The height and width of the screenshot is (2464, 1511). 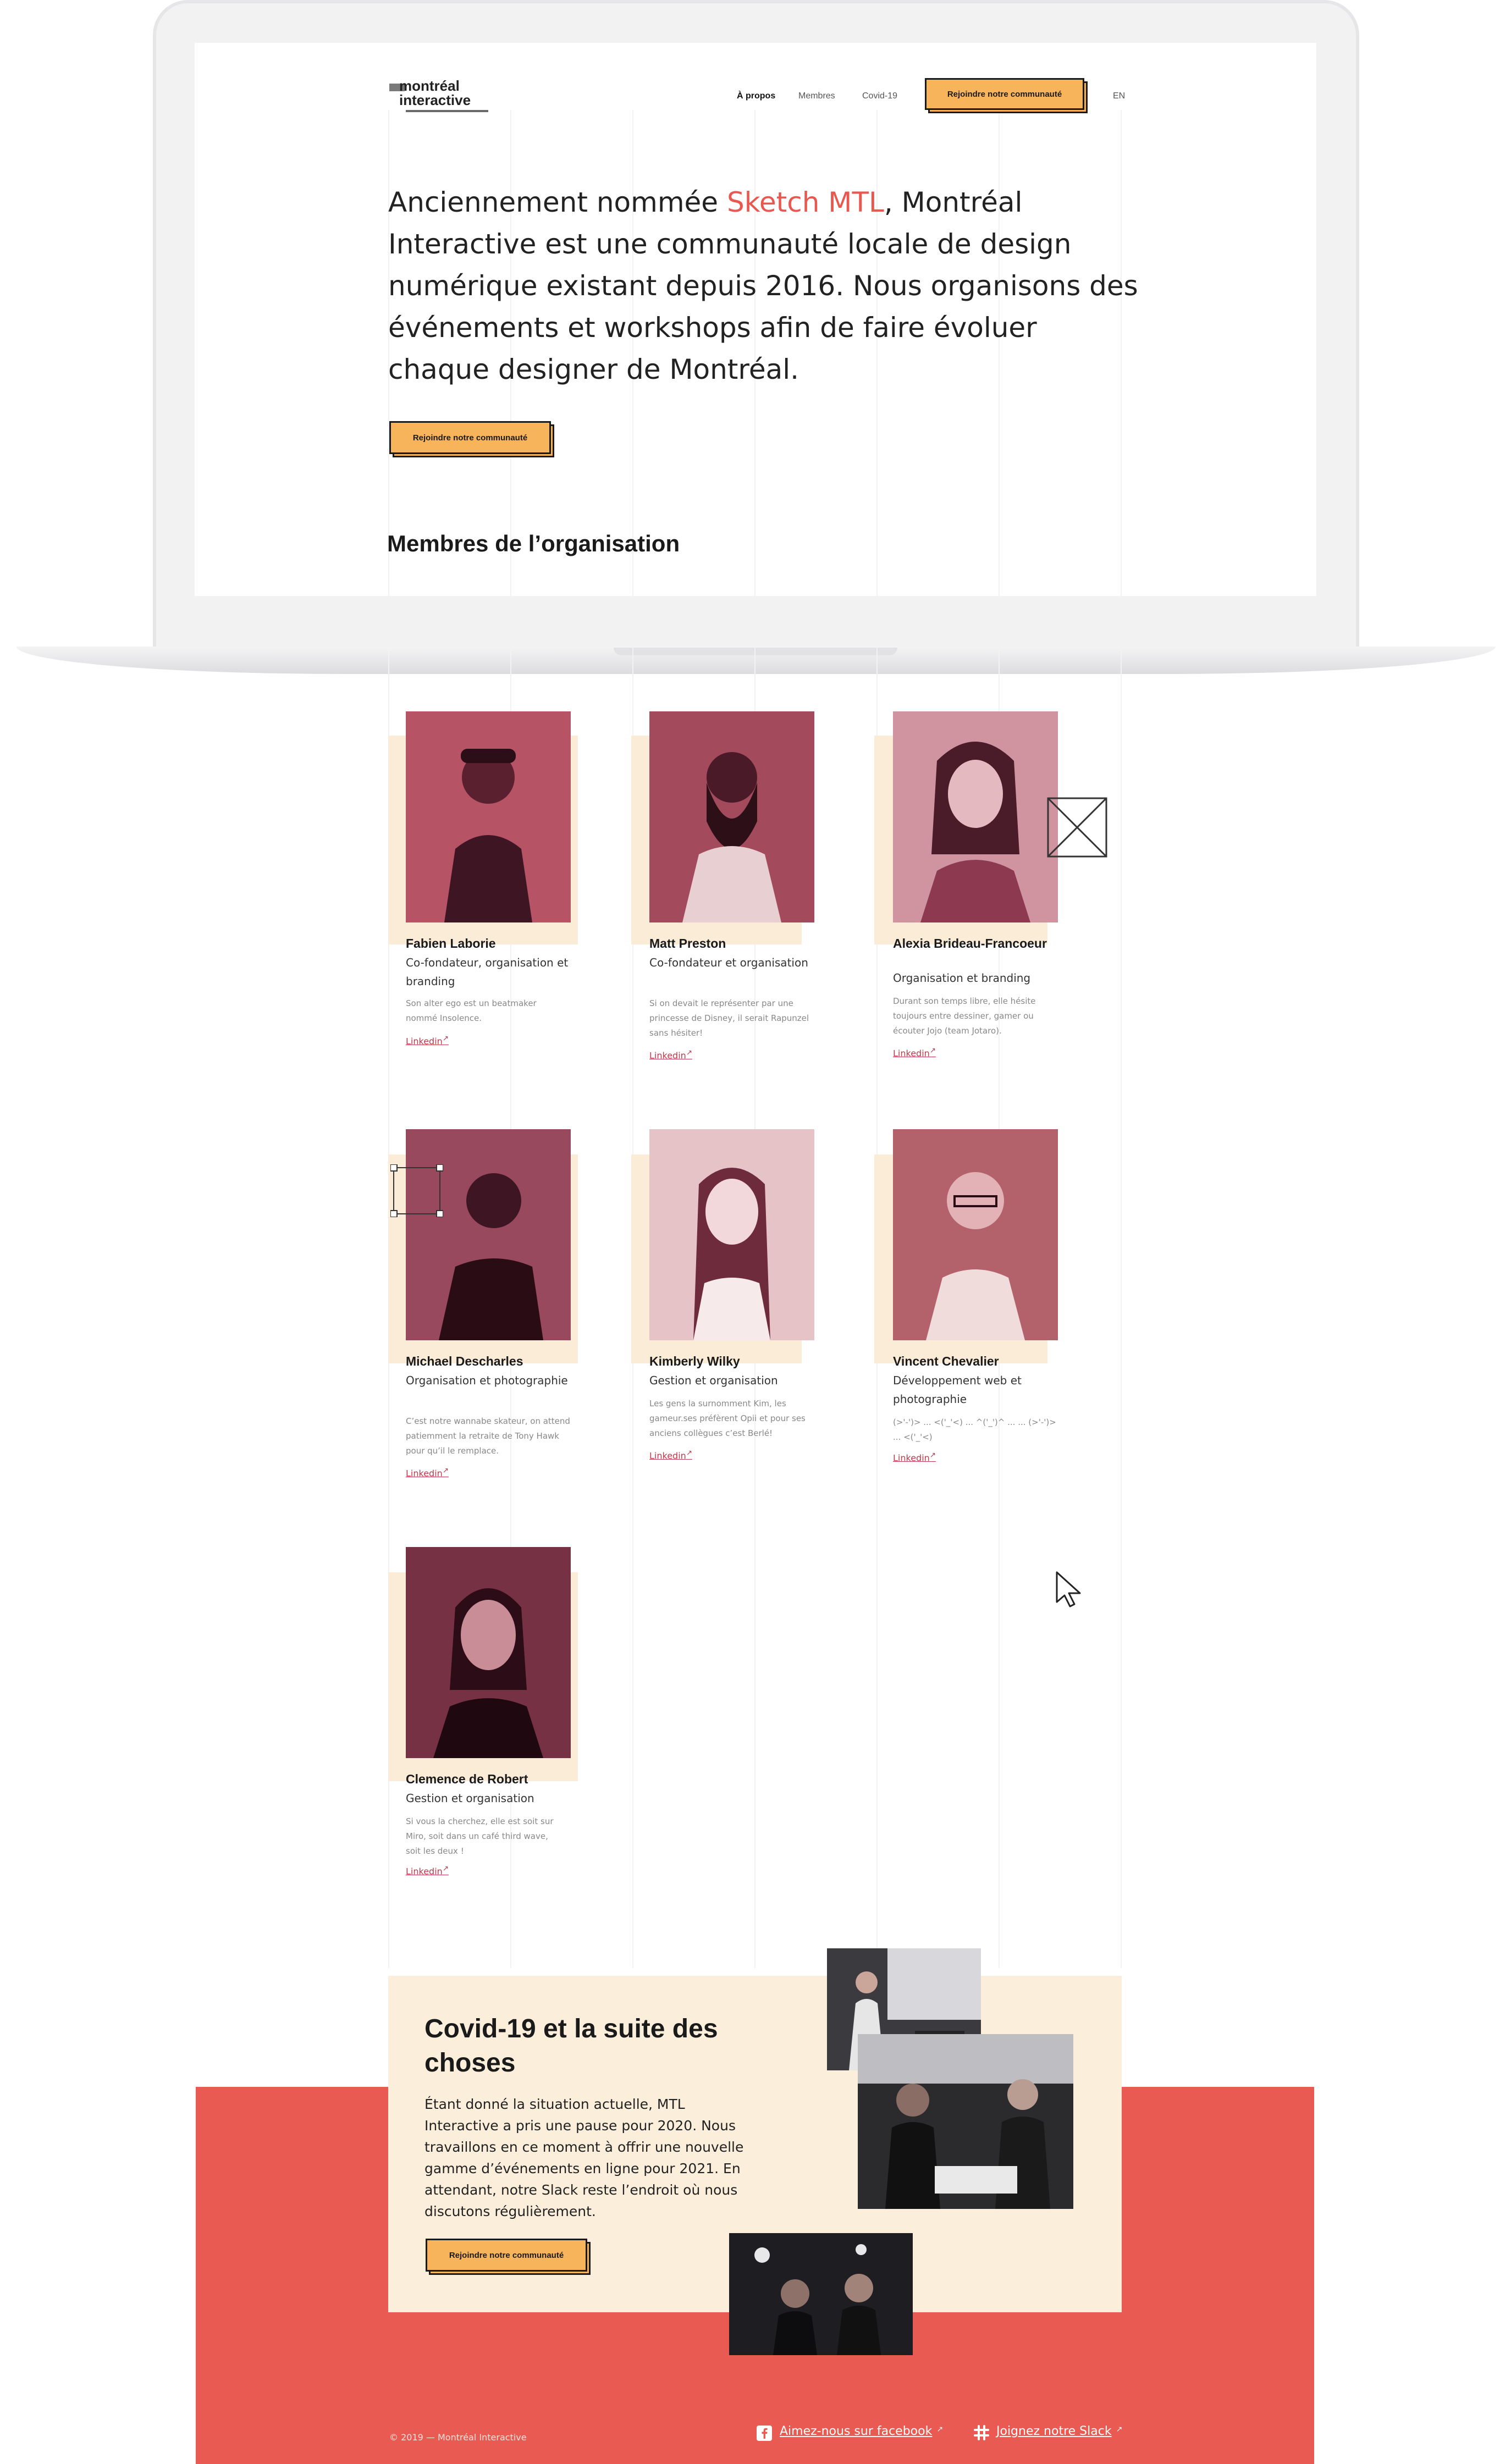 What do you see at coordinates (429, 86) in the screenshot?
I see `logo-text-1: montréal` at bounding box center [429, 86].